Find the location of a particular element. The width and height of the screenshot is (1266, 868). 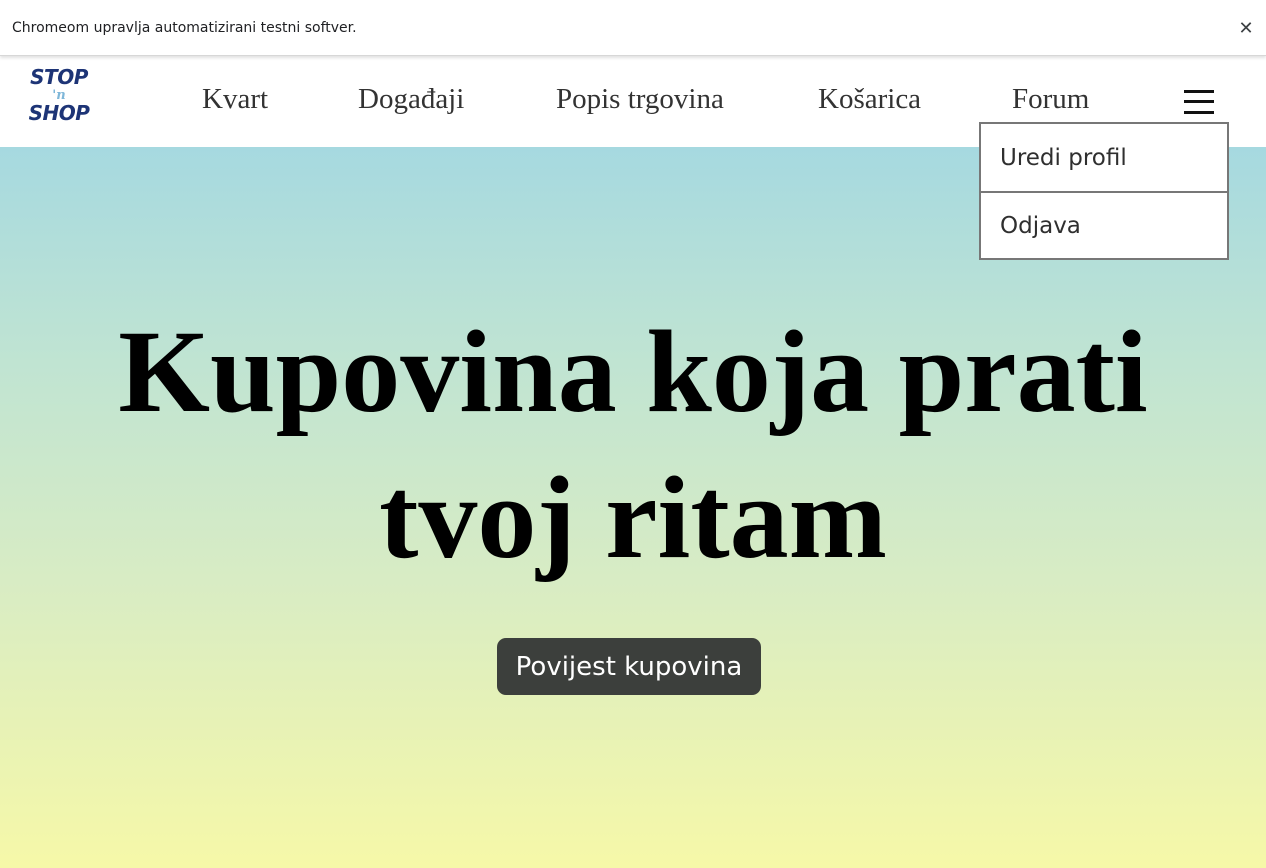

nav-link-kosarica: Košarica is located at coordinates (869, 99).